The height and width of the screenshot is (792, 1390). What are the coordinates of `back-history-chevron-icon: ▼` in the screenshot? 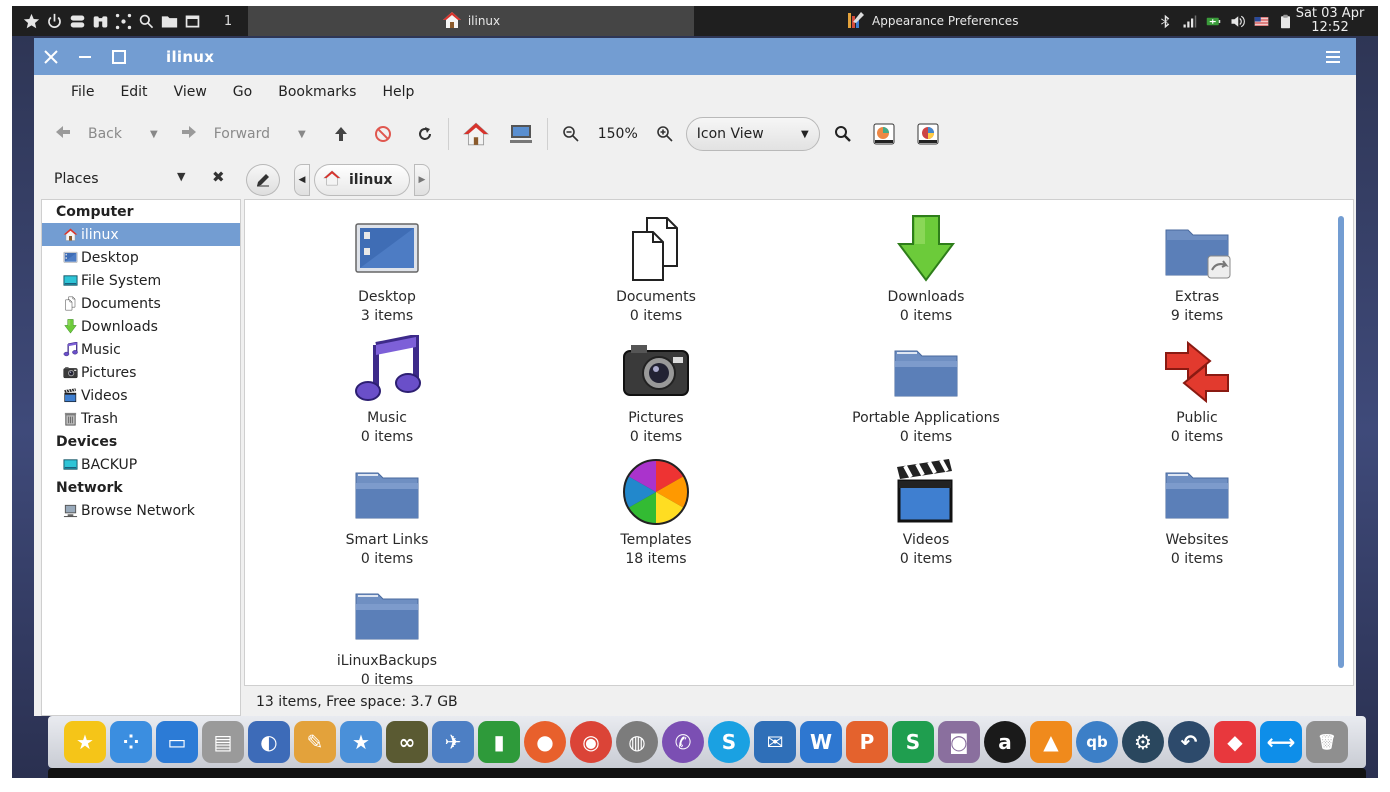 It's located at (154, 134).